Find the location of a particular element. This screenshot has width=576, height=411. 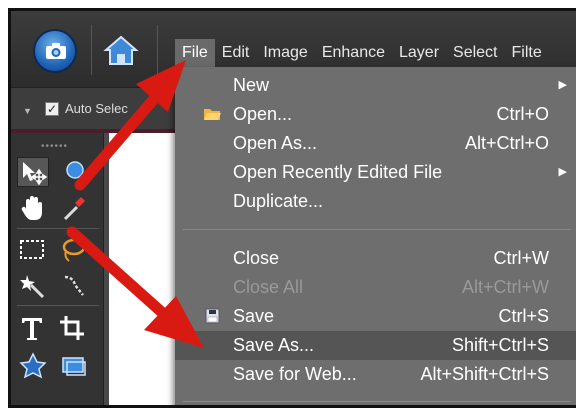

menu-item-save-for-web: Save for Web... Alt+Shift+Ctrl+S is located at coordinates (375, 374).